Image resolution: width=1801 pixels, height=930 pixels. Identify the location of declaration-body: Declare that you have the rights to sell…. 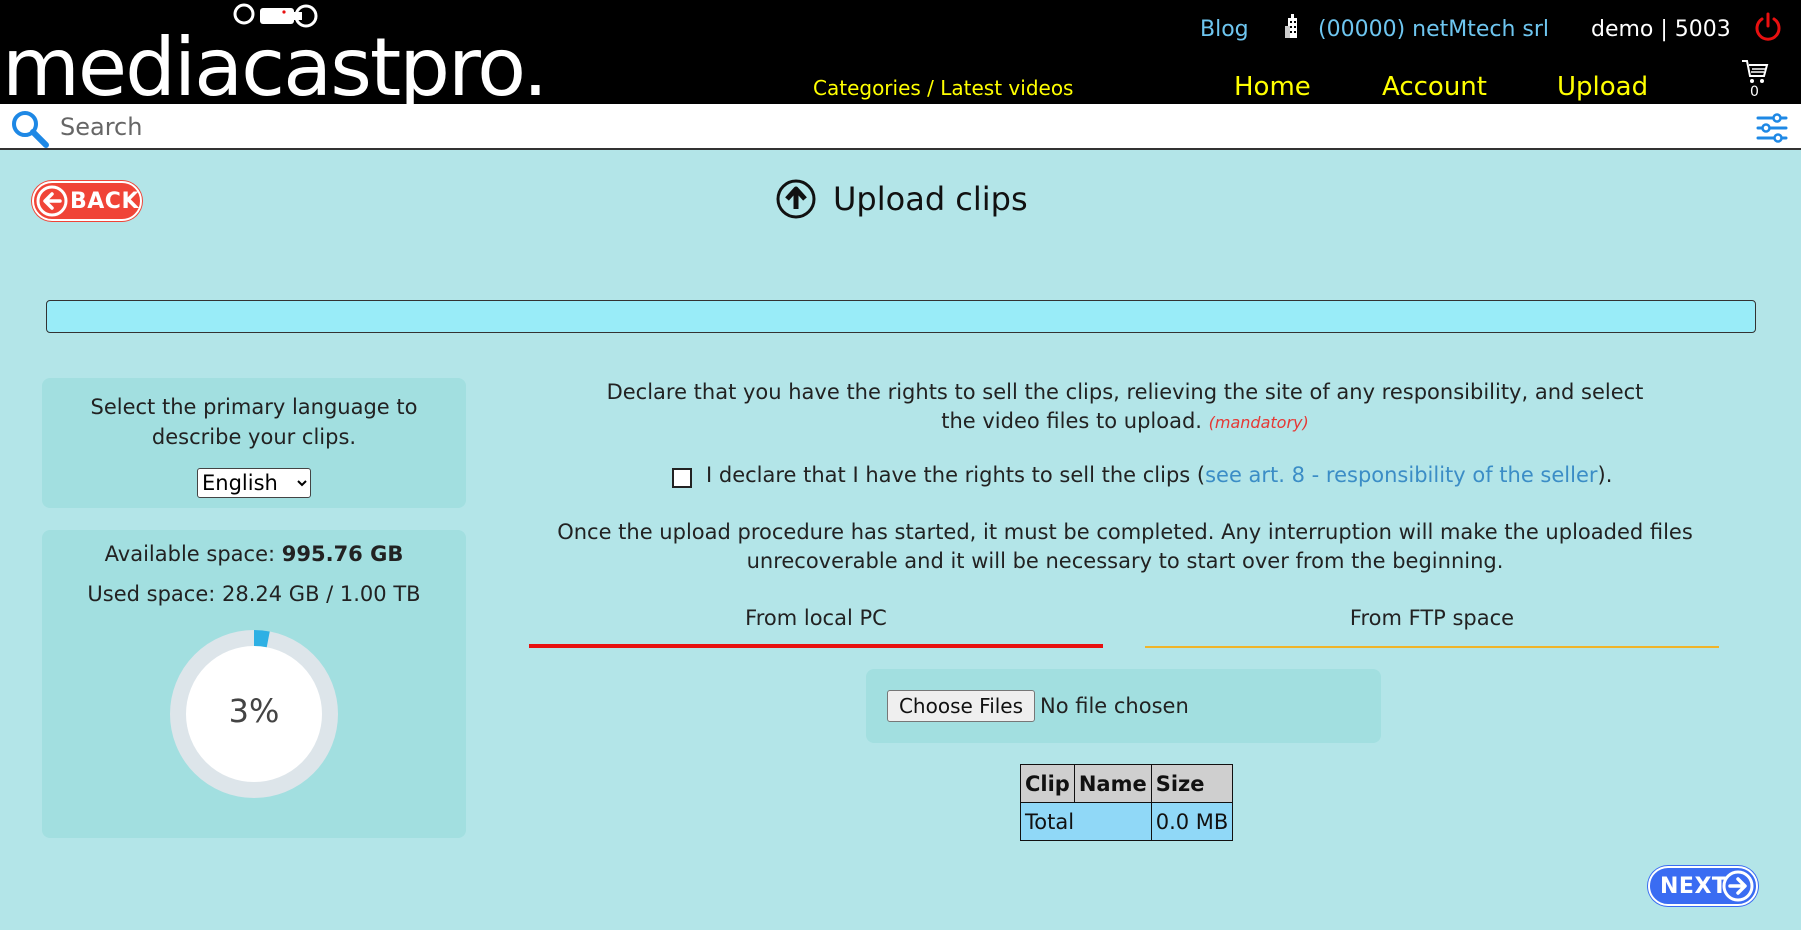
(1125, 406).